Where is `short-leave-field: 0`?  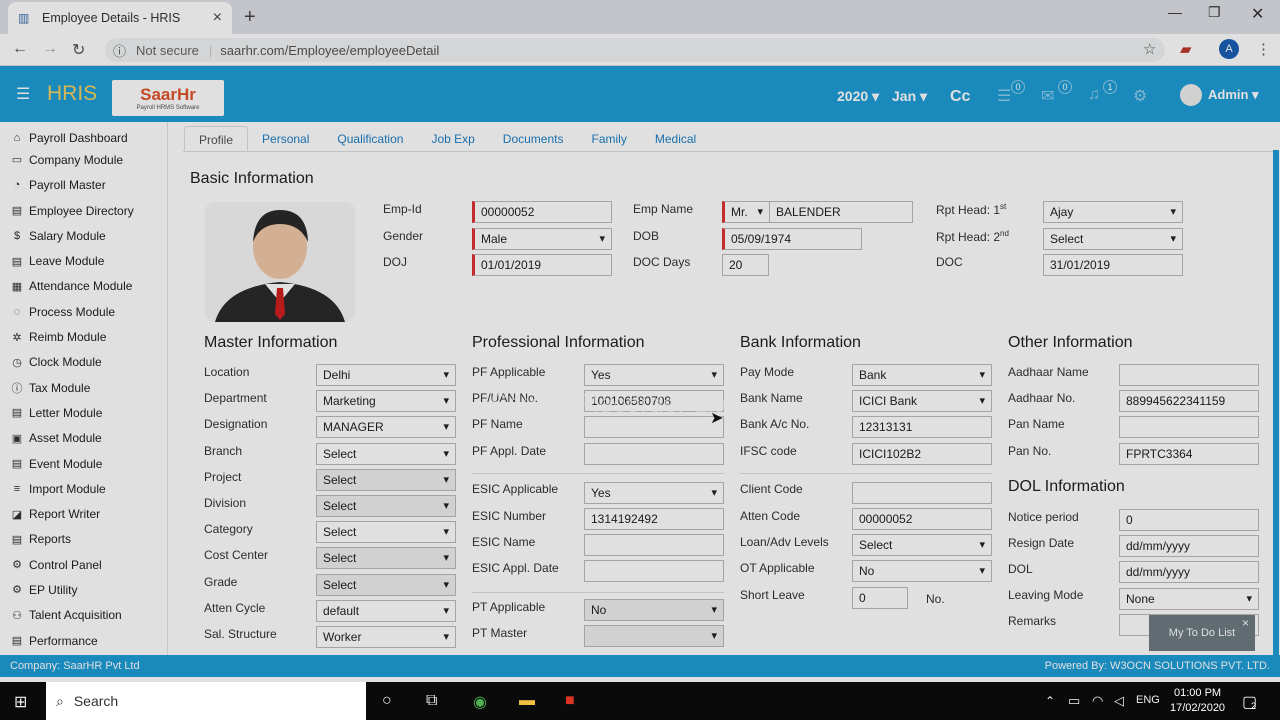
short-leave-field: 0 is located at coordinates (880, 598).